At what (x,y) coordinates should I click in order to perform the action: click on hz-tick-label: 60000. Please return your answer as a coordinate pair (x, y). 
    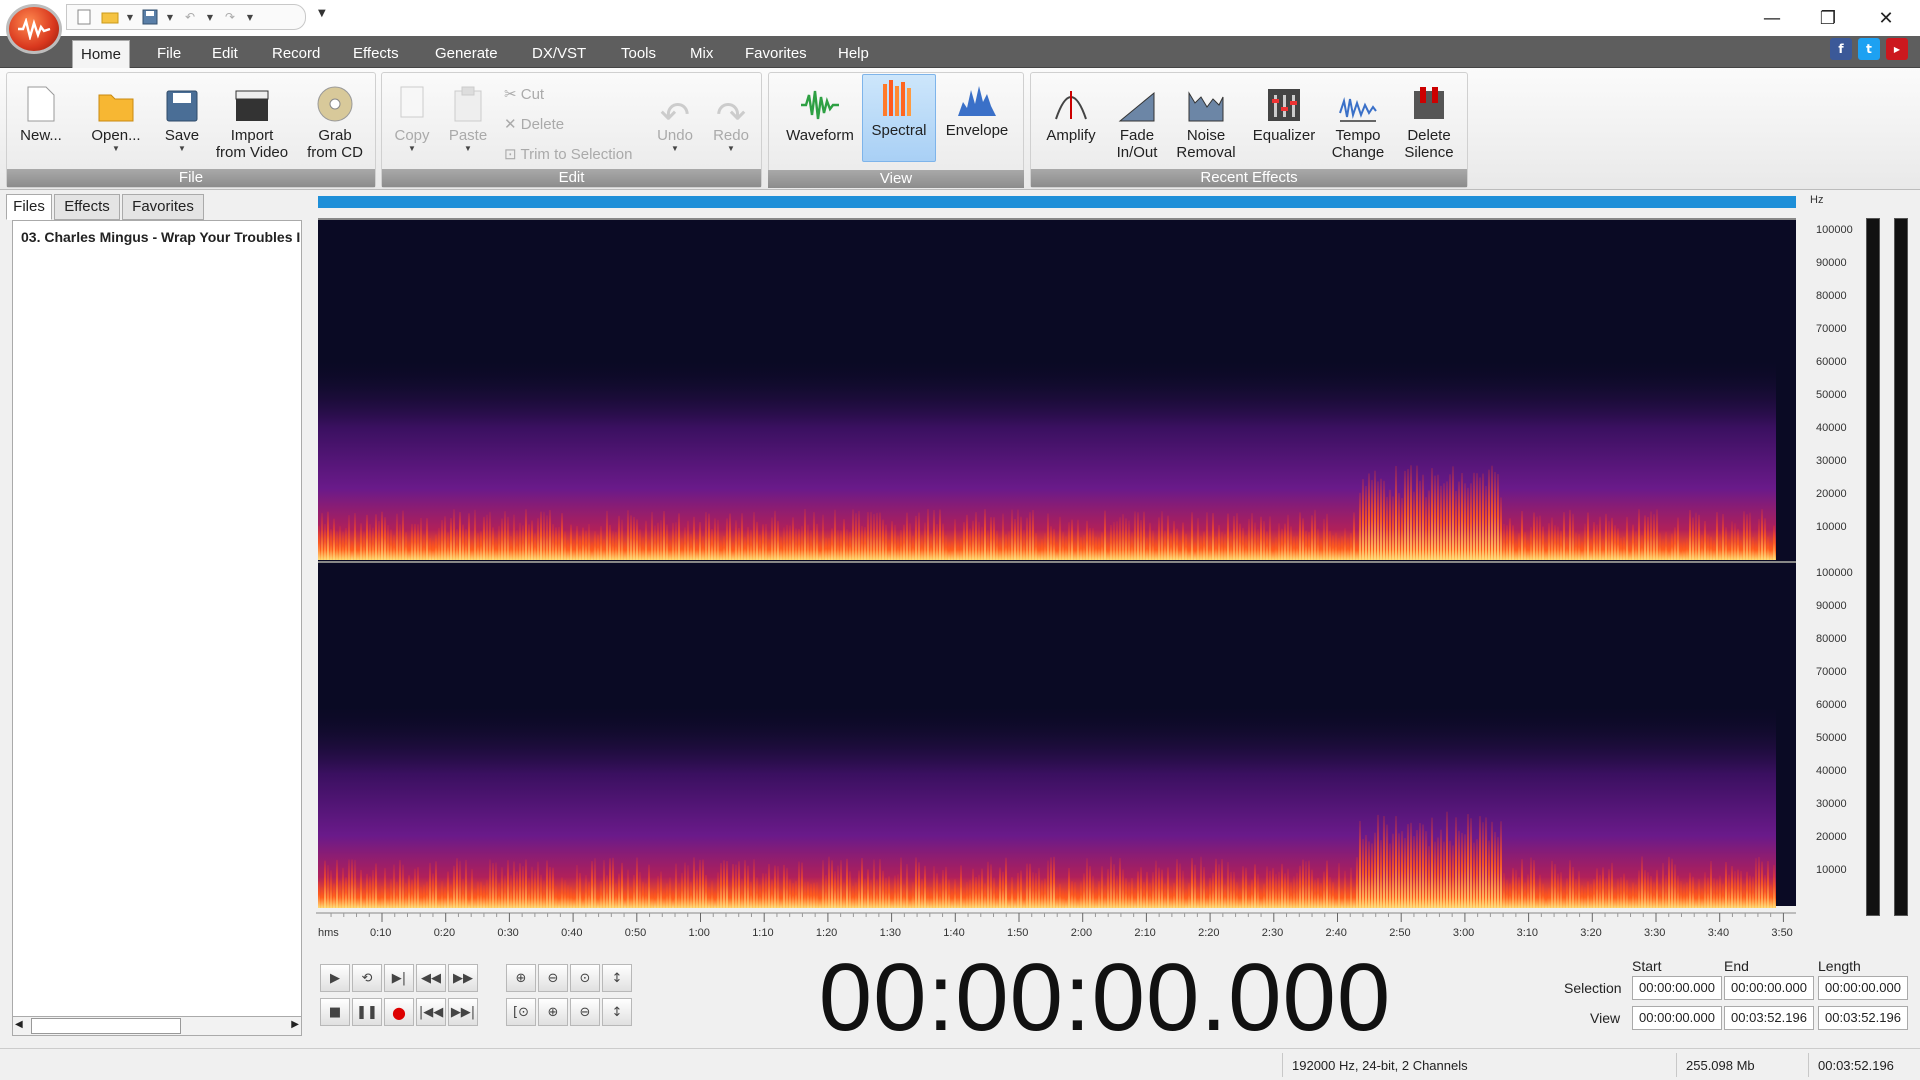
    Looking at the image, I should click on (1831, 705).